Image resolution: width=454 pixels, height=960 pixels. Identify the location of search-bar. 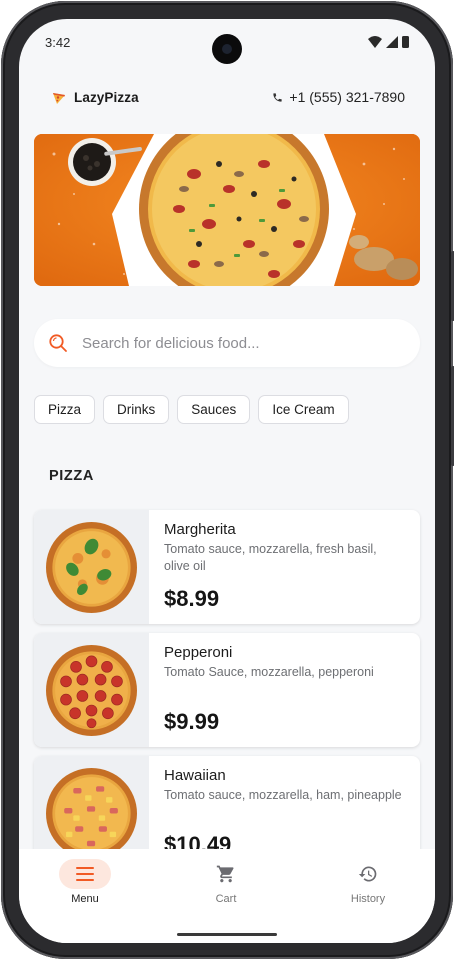
(227, 343).